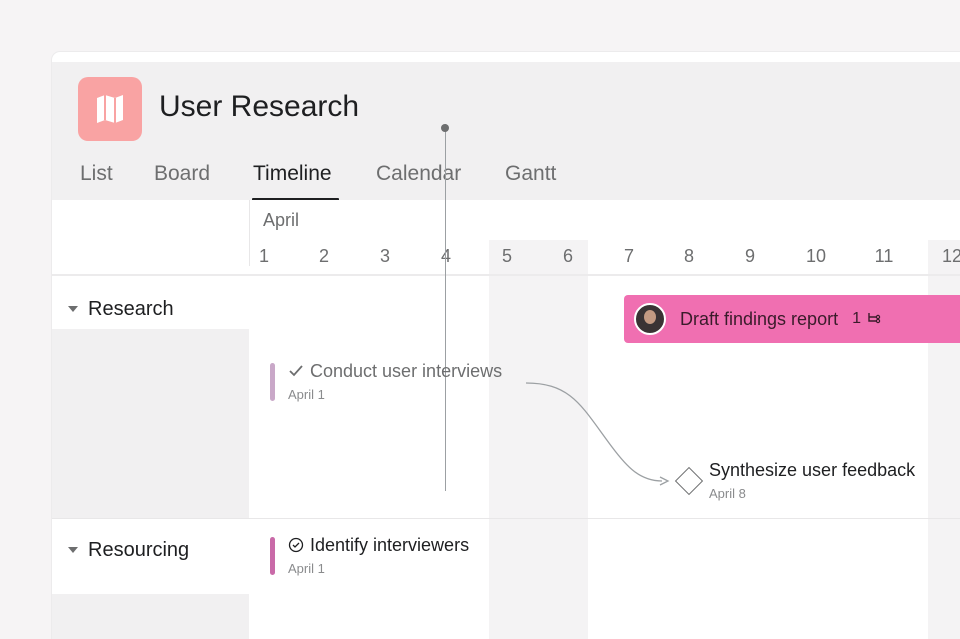 The image size is (960, 639). What do you see at coordinates (406, 371) in the screenshot?
I see `task-name: Conduct user interviews` at bounding box center [406, 371].